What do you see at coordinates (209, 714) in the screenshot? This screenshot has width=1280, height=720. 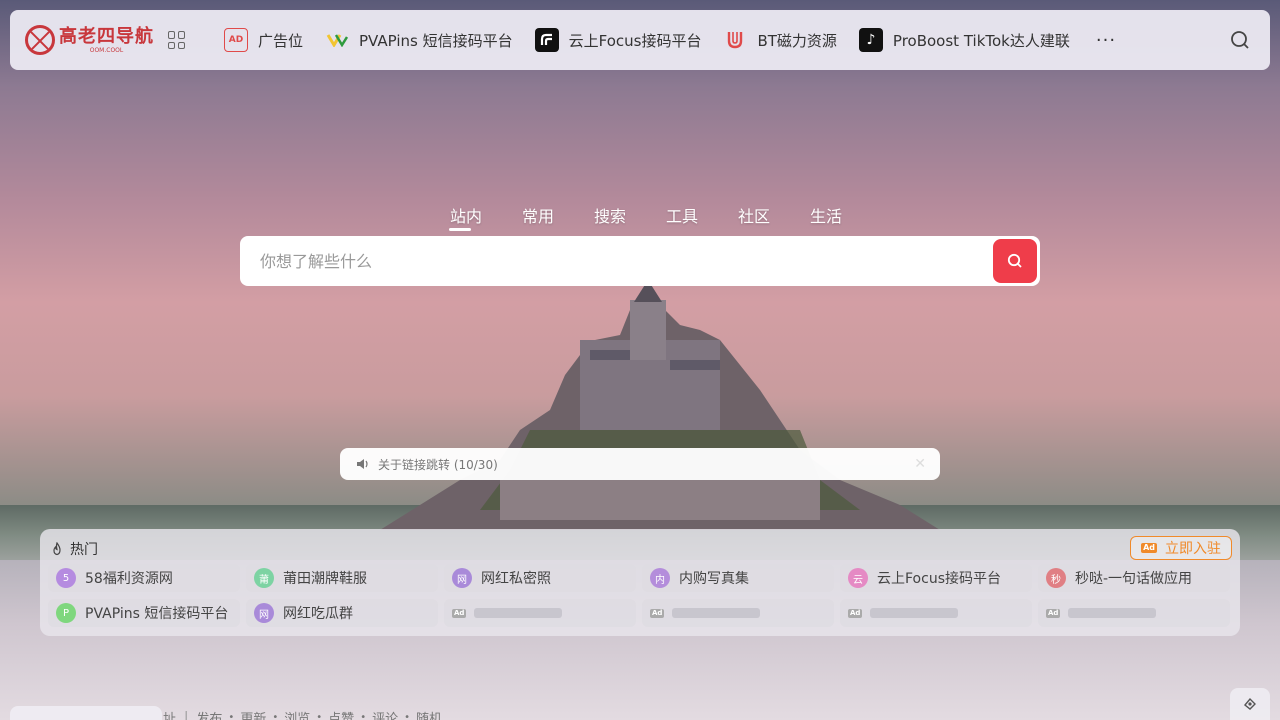 I see `footer-link-publish: 发布` at bounding box center [209, 714].